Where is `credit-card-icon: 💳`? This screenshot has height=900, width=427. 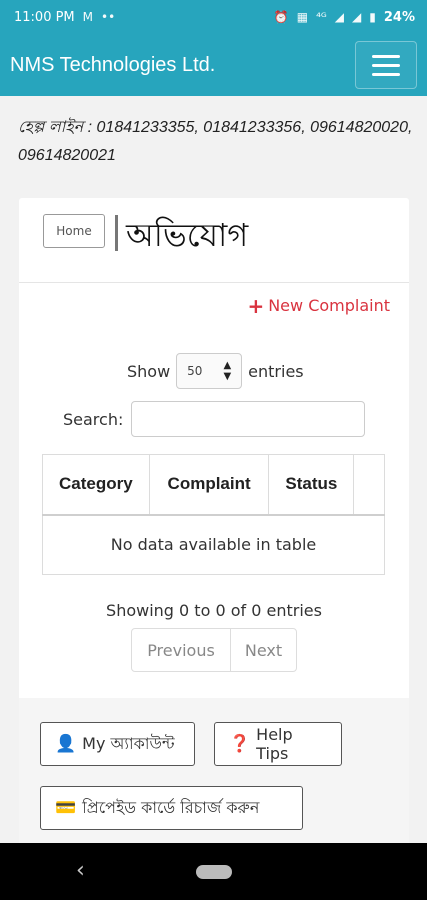 credit-card-icon: 💳 is located at coordinates (66, 808).